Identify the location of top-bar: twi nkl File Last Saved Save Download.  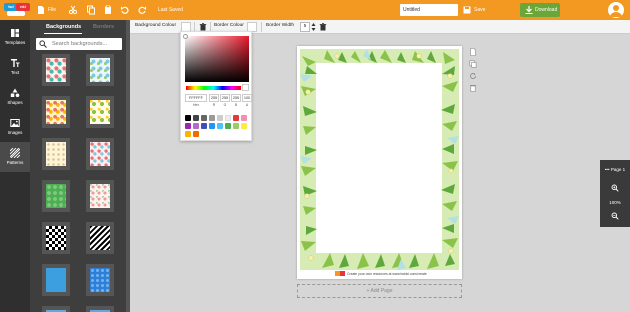
(315, 10).